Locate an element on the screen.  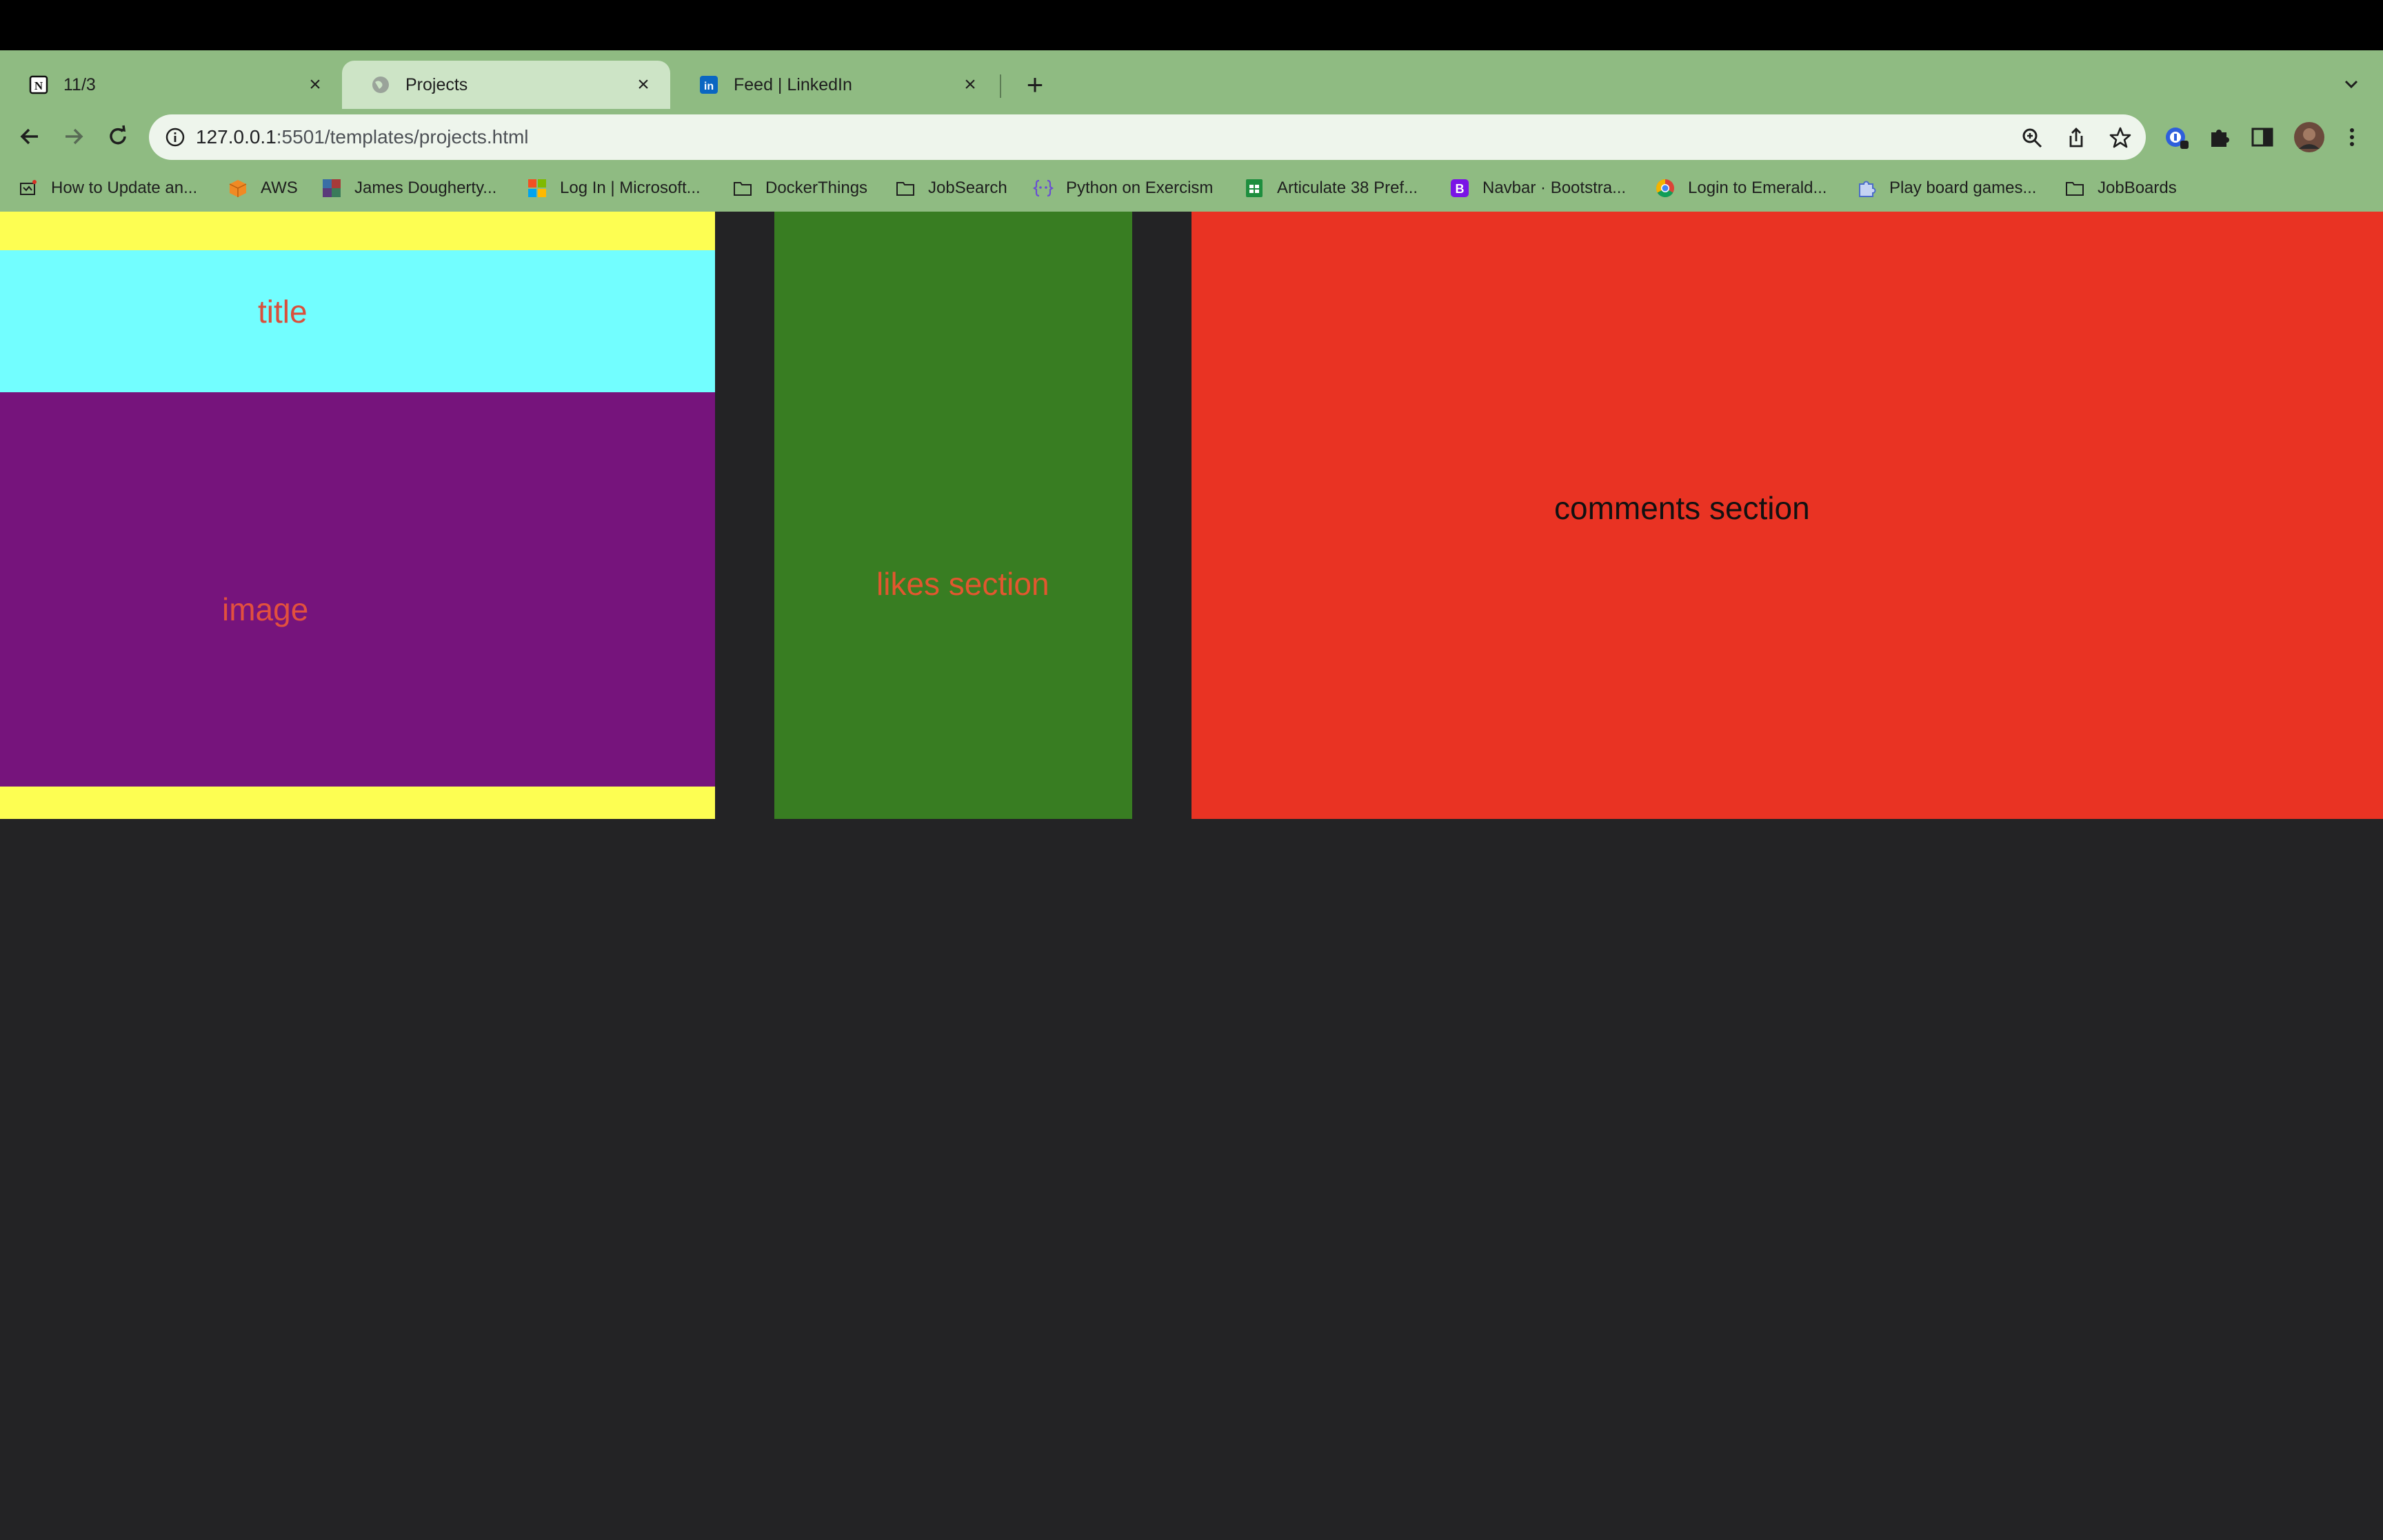
url-text: 127.0.0.1:5501/templates/projects.html is located at coordinates (362, 137).